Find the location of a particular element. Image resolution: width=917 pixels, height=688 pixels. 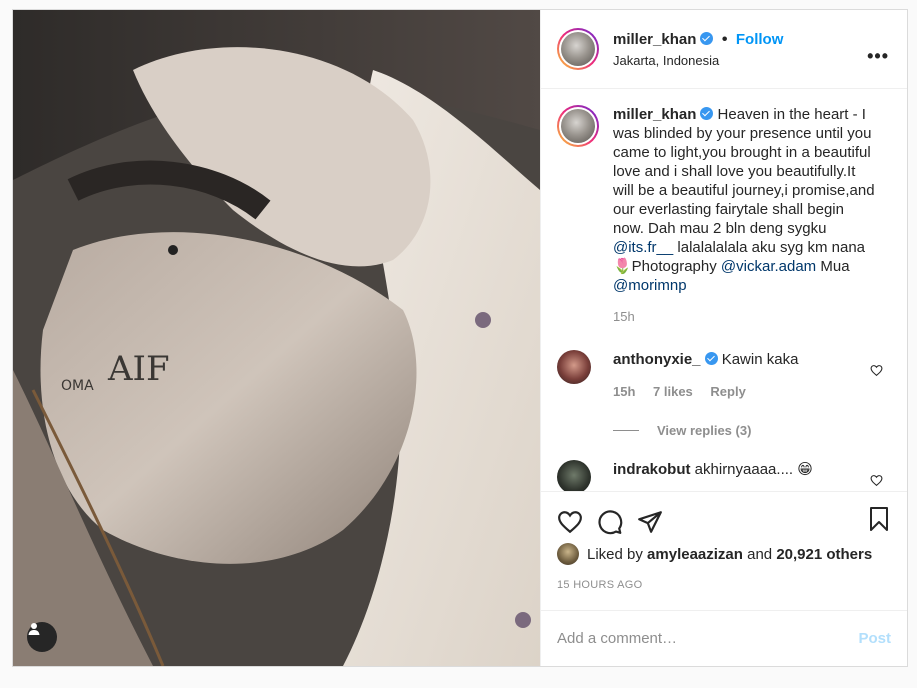

add-comment-form: Add a comment… Post is located at coordinates (724, 638).